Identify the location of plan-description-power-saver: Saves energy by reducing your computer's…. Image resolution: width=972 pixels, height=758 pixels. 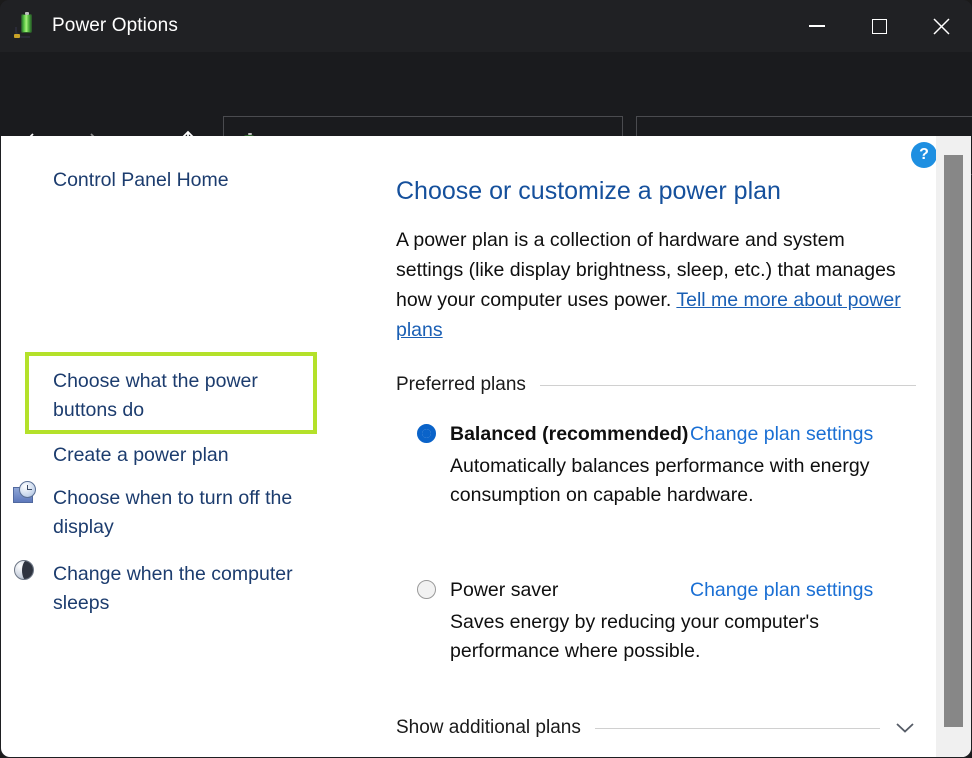
(634, 636).